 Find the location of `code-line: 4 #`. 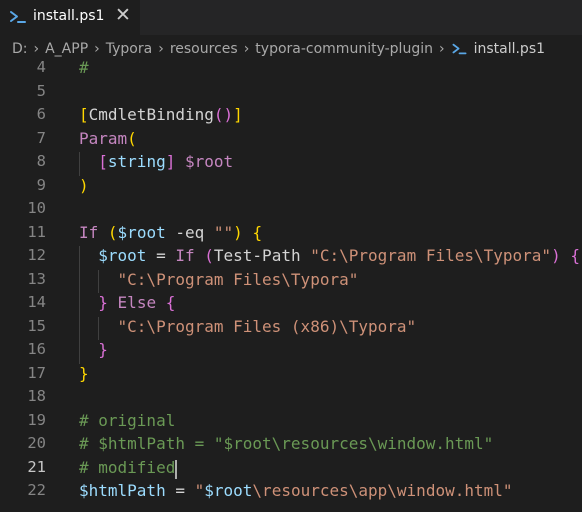

code-line: 4 # is located at coordinates (291, 71).